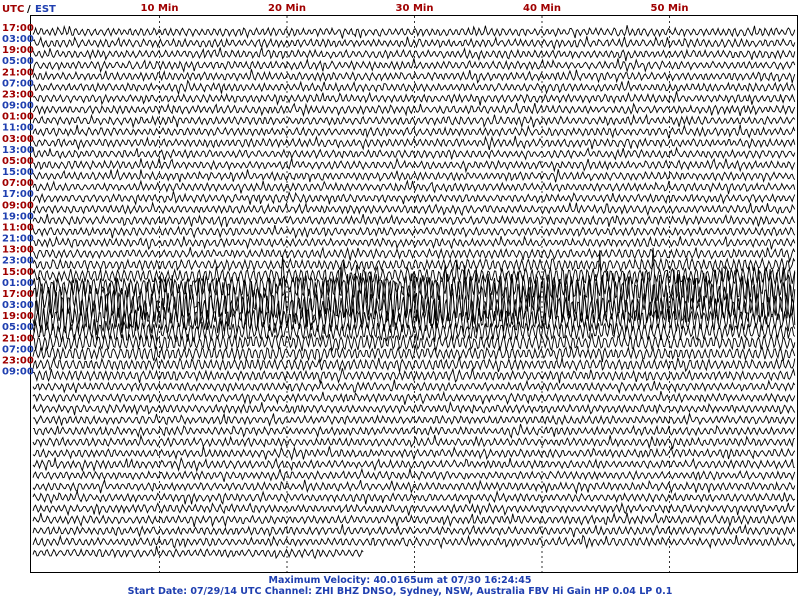  Describe the element at coordinates (13, 9) in the screenshot. I see `header-utc-label: UTC` at that location.